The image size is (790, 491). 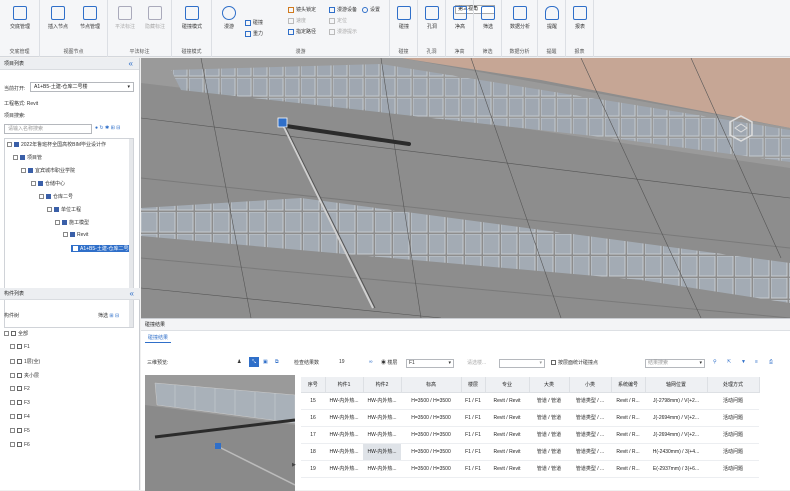 What do you see at coordinates (371, 9) in the screenshot?
I see `settings-button: 设置` at bounding box center [371, 9].